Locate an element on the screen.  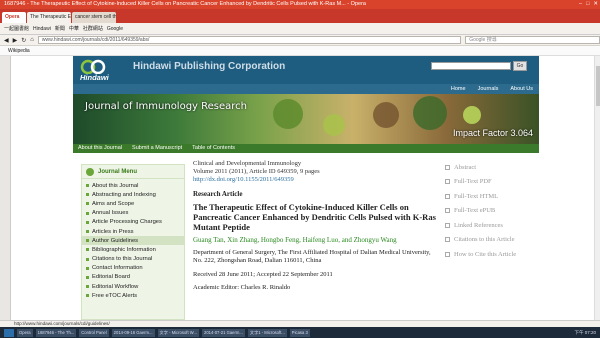
toolbar-item: 一起圖書館 is located at coordinates (16, 28).